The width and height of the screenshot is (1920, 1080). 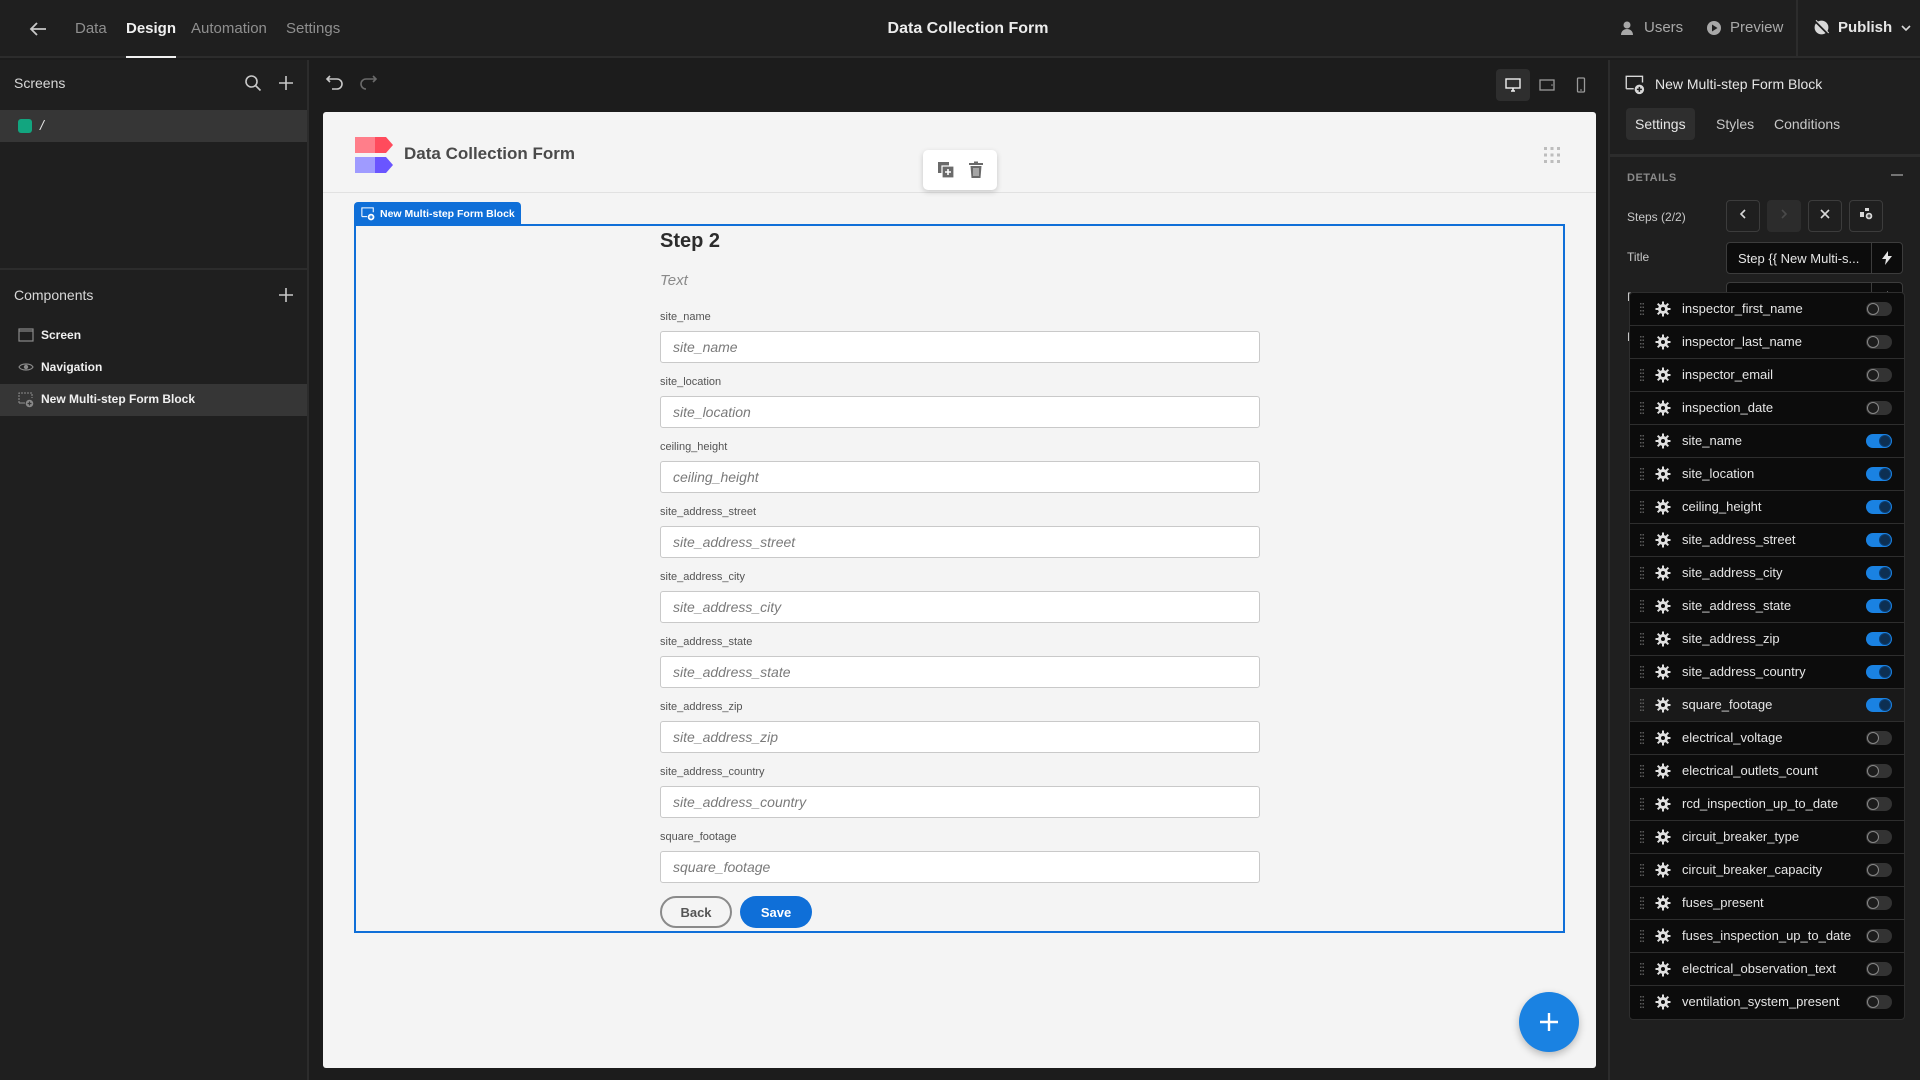 What do you see at coordinates (1767, 837) in the screenshot?
I see `field-list-item: circuit_breaker_type` at bounding box center [1767, 837].